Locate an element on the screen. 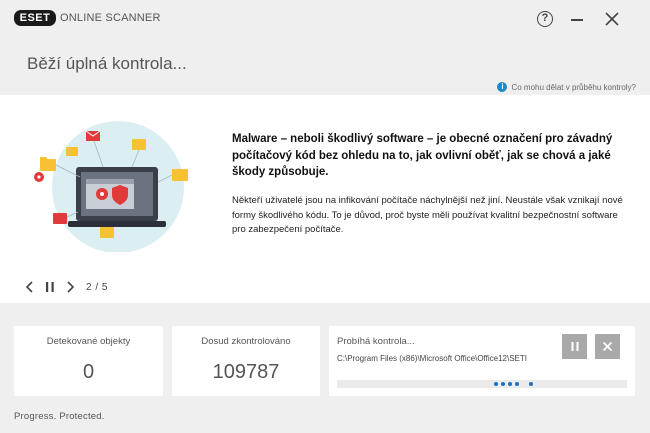 Image resolution: width=650 pixels, height=433 pixels. minimize-button is located at coordinates (577, 19).